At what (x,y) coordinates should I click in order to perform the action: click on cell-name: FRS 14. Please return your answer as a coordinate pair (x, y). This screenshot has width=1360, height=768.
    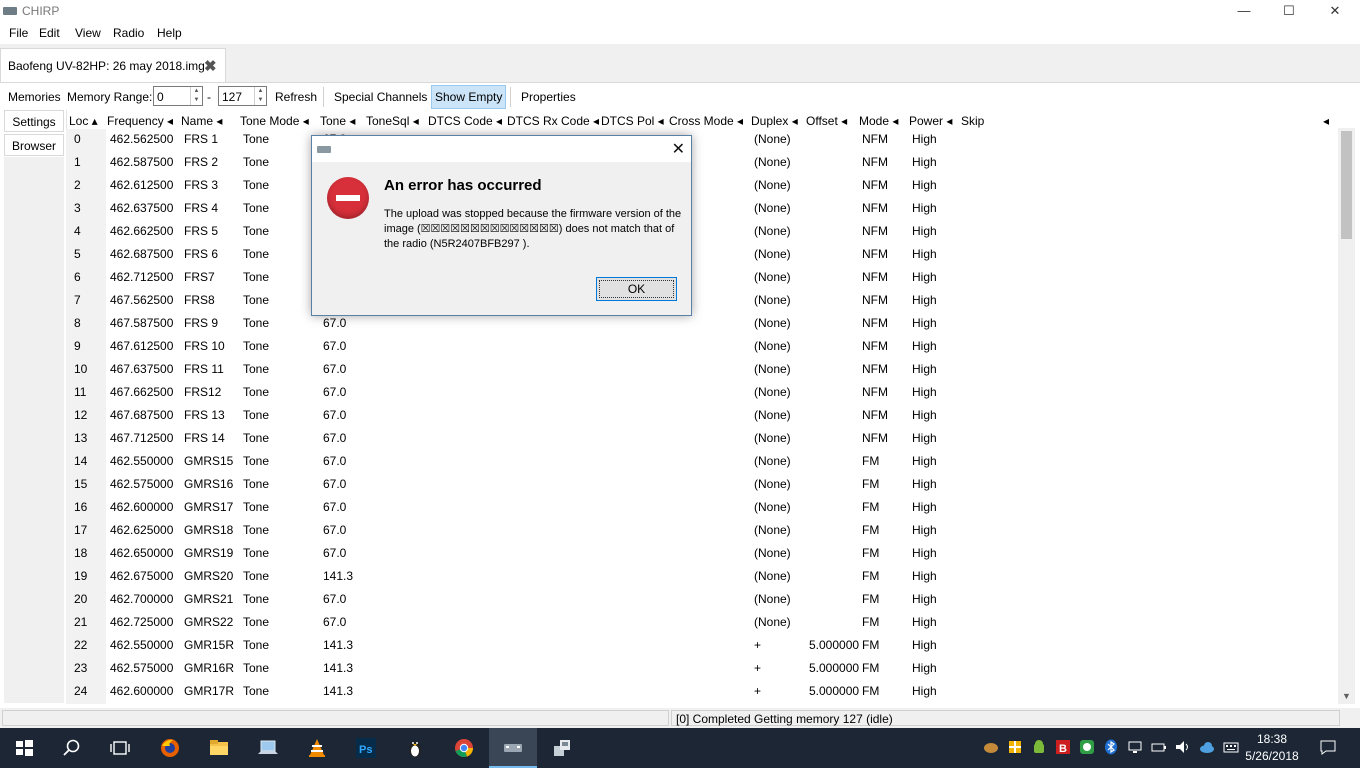
    Looking at the image, I should click on (204, 438).